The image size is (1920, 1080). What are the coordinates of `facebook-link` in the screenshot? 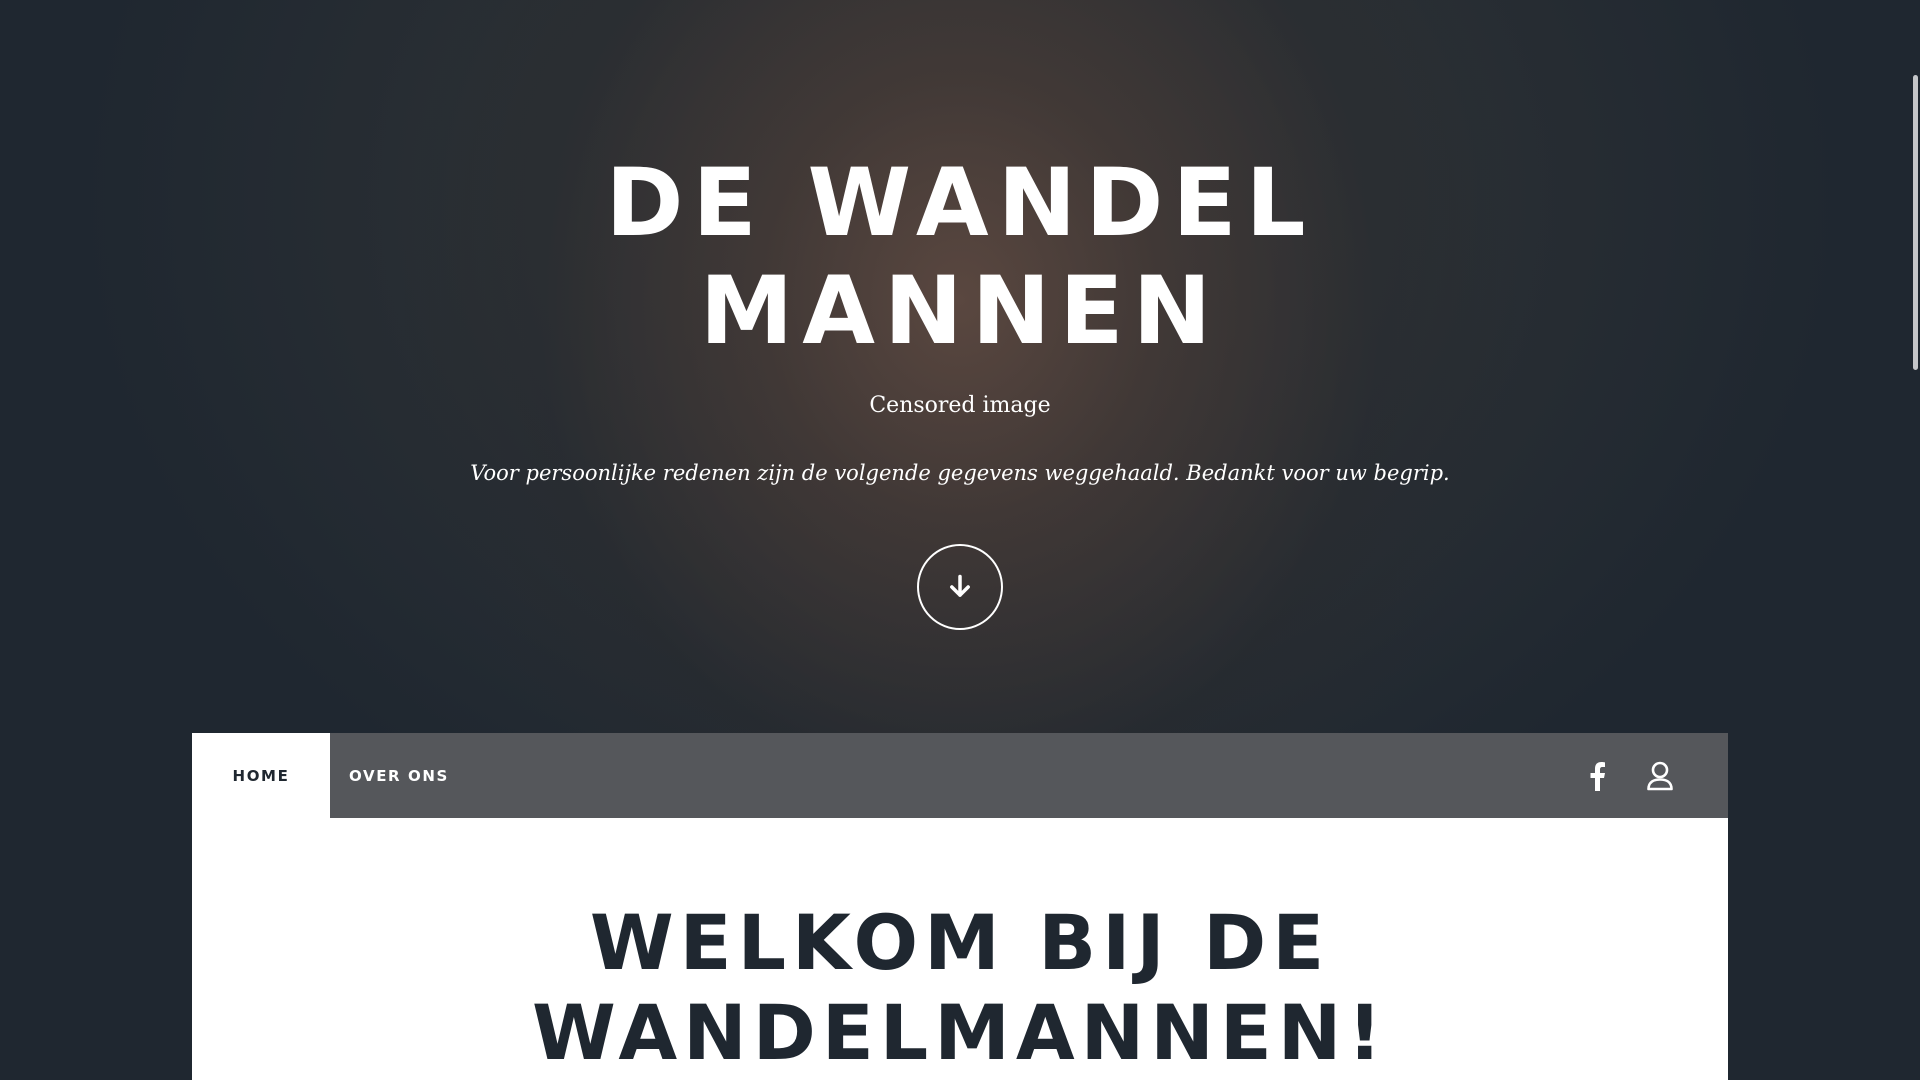 It's located at (1597, 775).